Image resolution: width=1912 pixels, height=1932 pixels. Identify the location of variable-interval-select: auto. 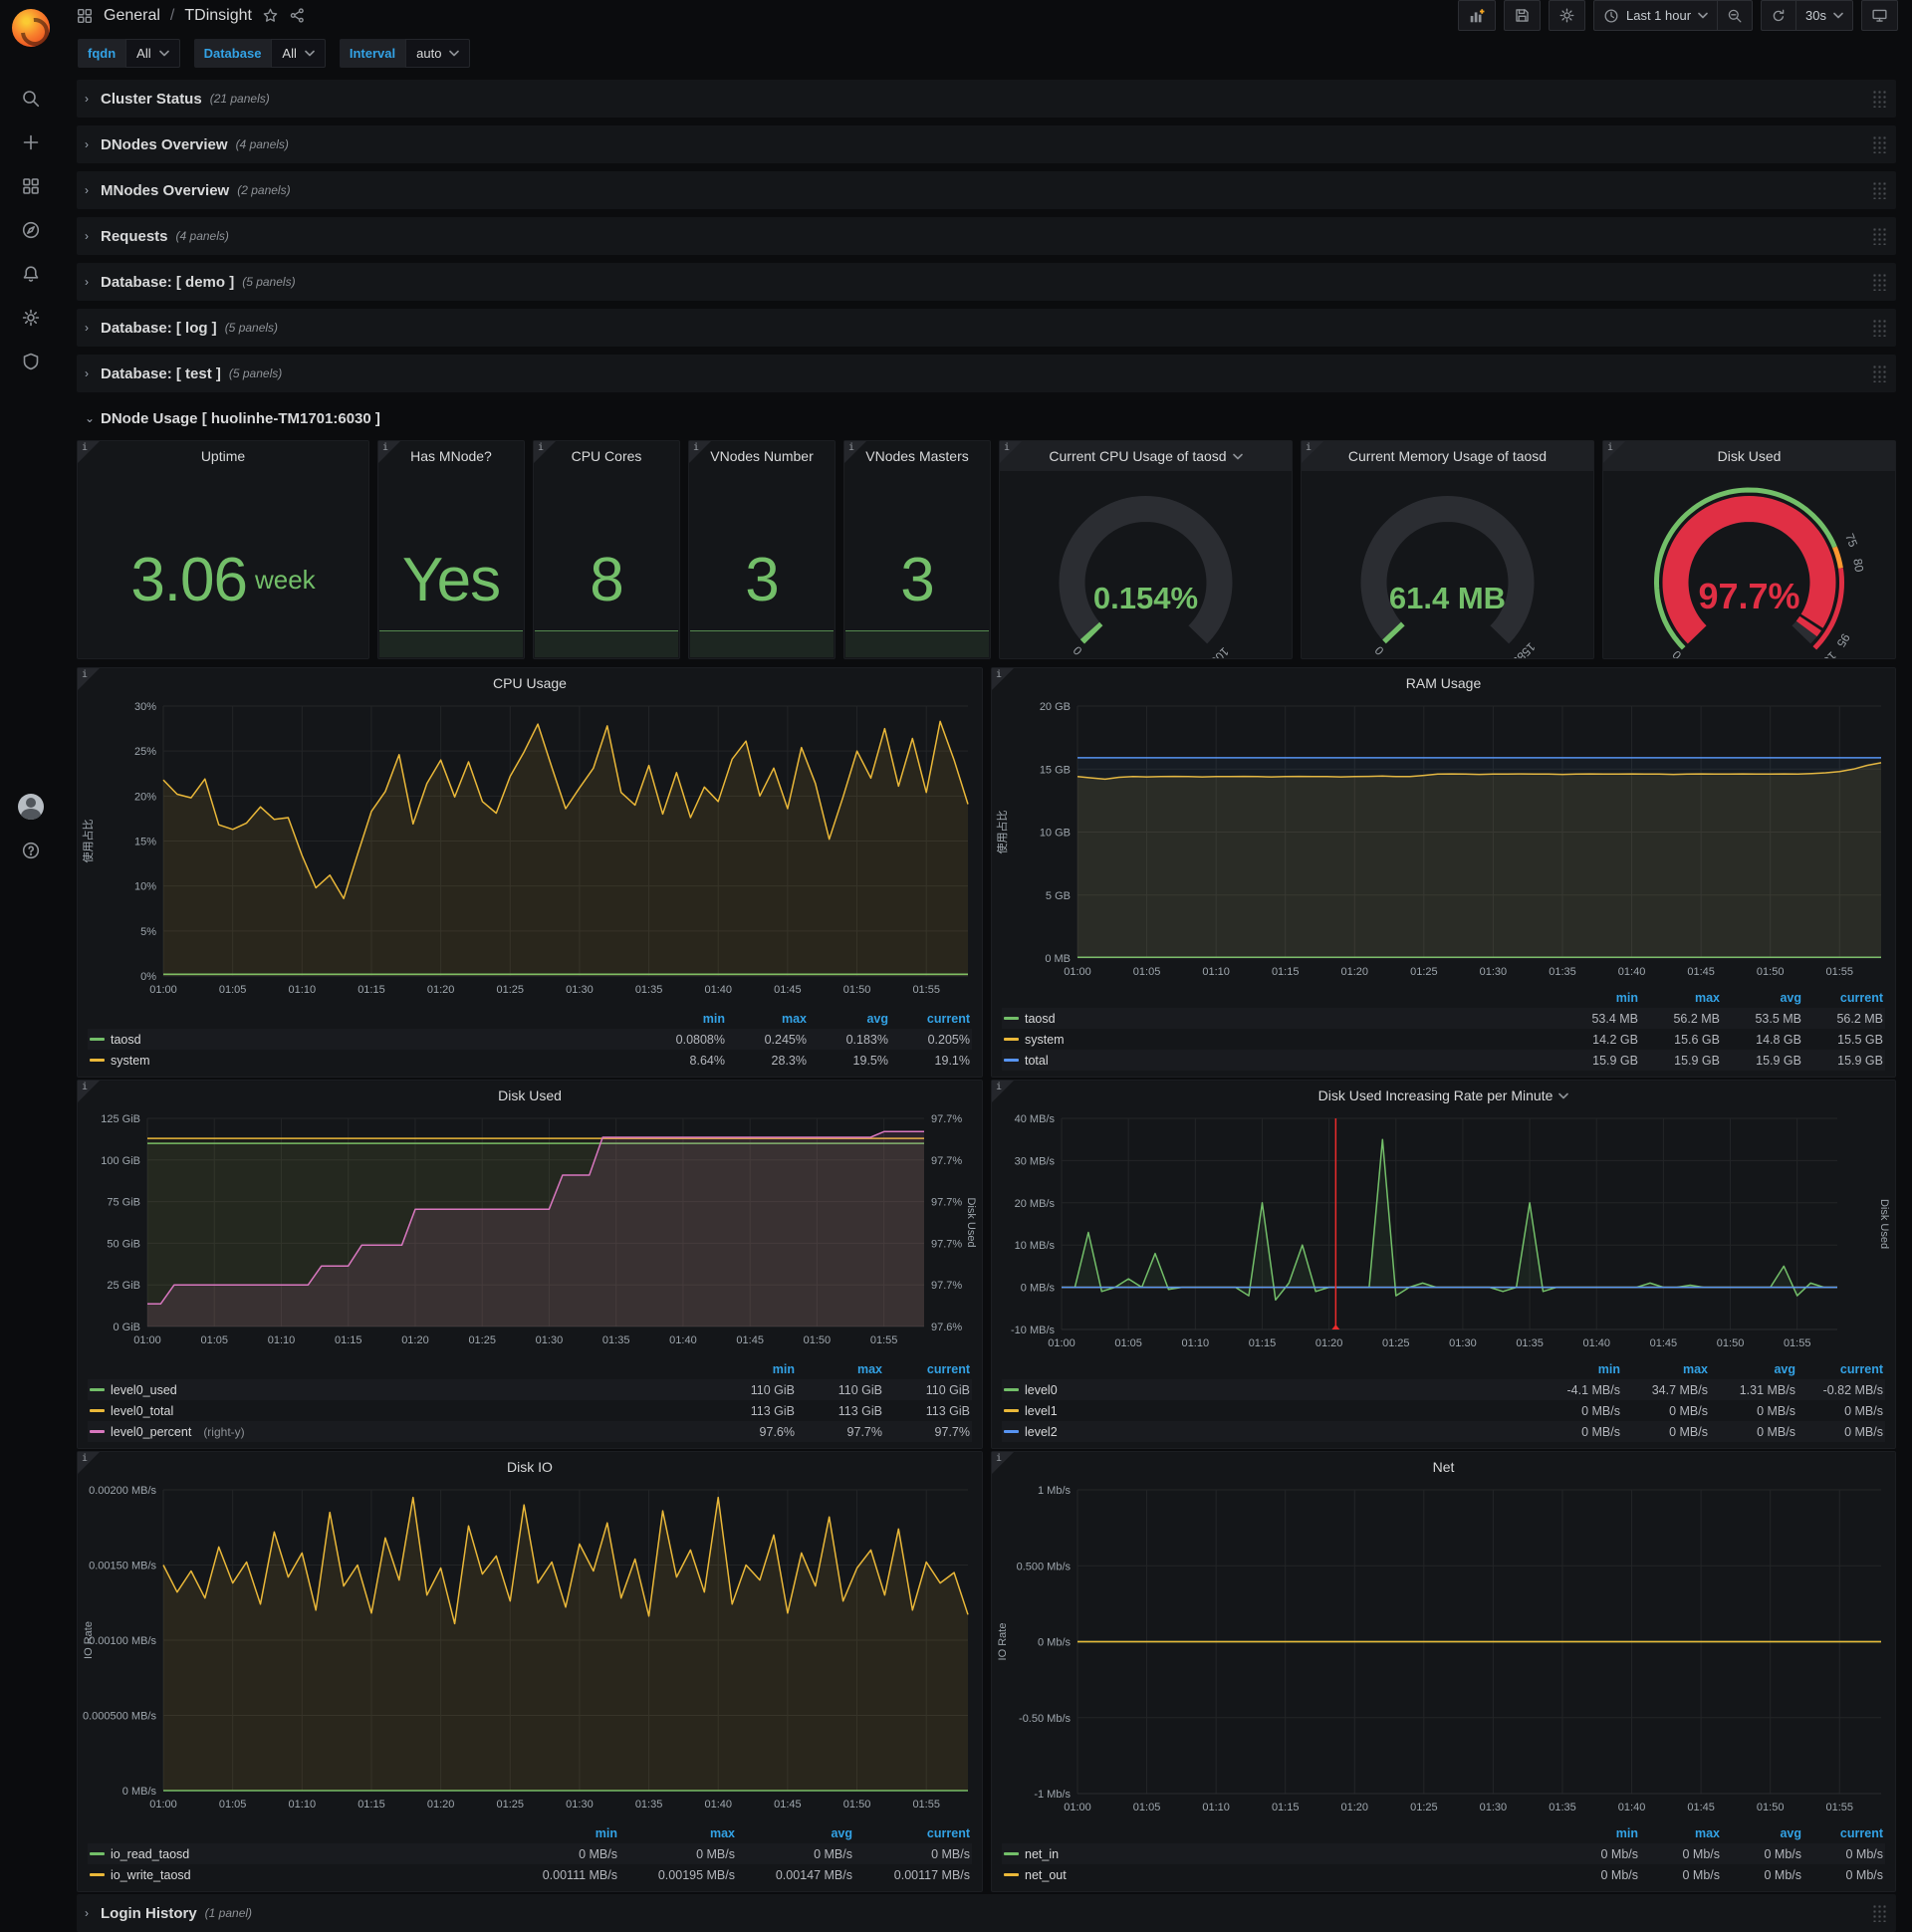
(438, 54).